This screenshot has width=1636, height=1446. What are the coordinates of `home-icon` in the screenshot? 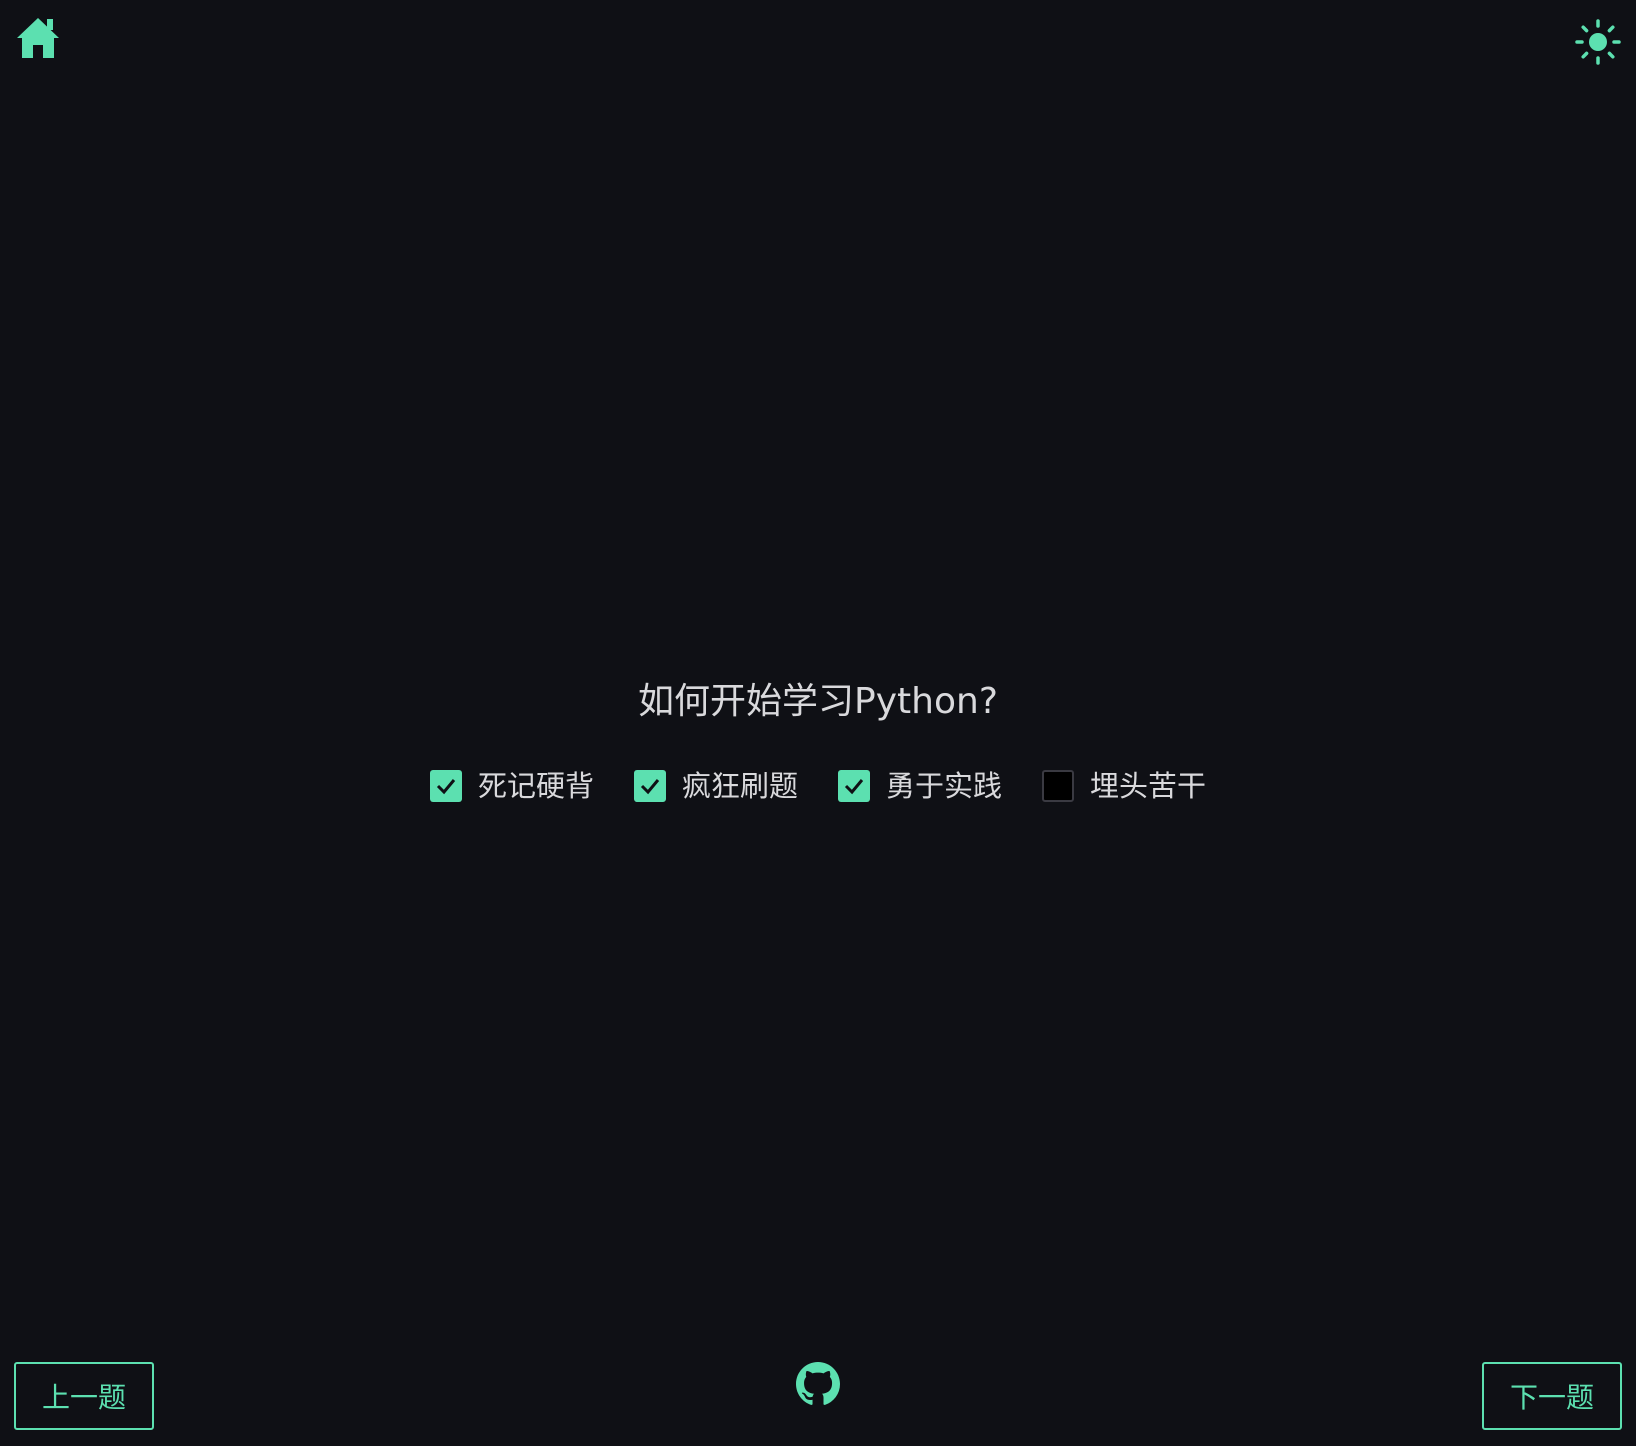 It's located at (38, 38).